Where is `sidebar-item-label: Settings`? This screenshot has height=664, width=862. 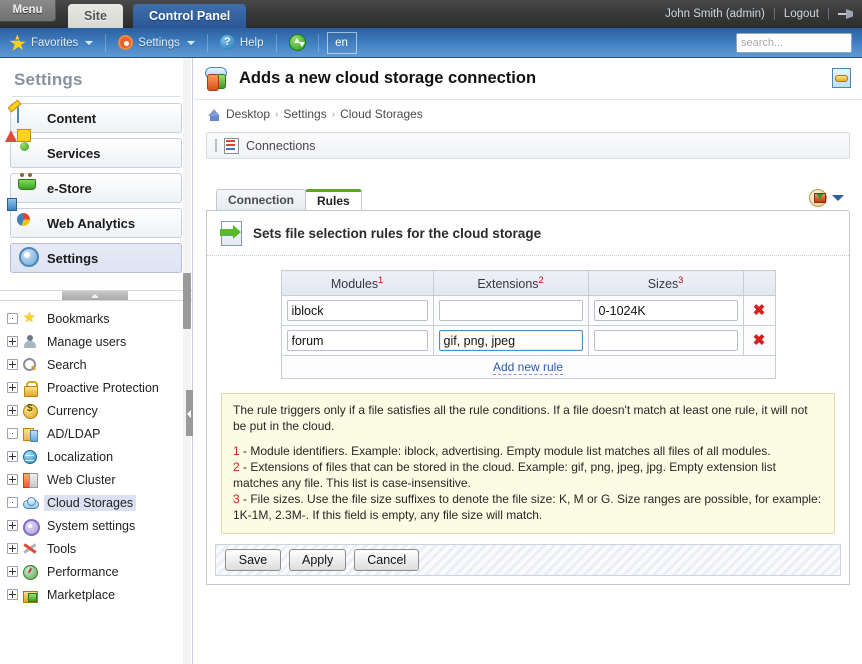
sidebar-item-label: Settings is located at coordinates (73, 258).